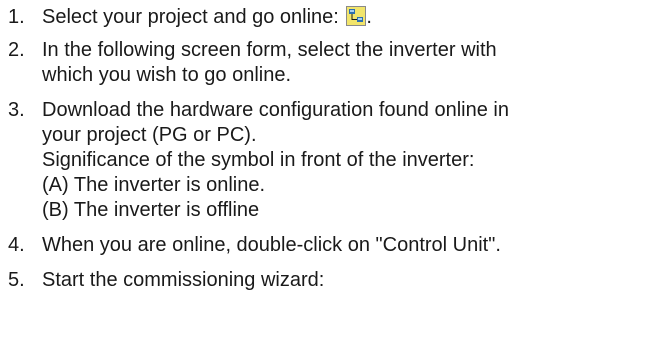 The image size is (665, 353). What do you see at coordinates (16, 50) in the screenshot?
I see `step-number: 2.` at bounding box center [16, 50].